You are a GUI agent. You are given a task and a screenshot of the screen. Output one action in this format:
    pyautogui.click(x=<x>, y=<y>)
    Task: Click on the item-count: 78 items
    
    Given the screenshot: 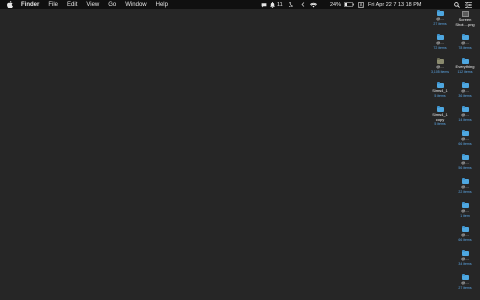 What is the action you would take?
    pyautogui.click(x=465, y=47)
    